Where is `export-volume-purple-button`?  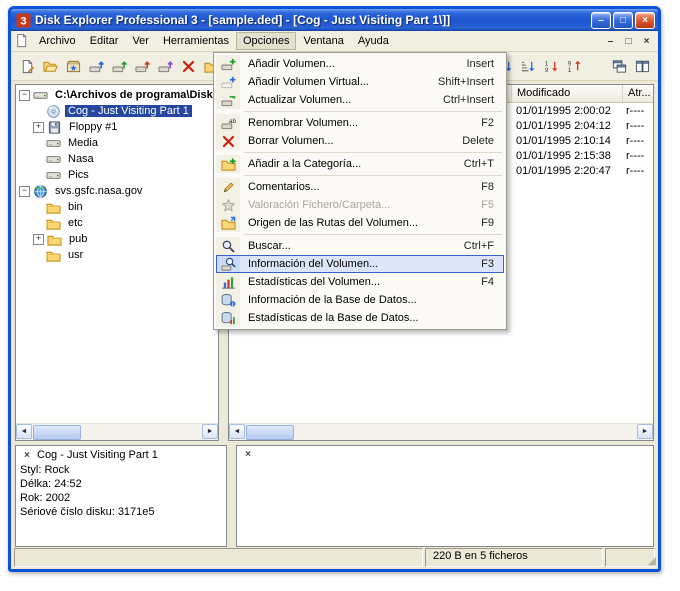 export-volume-purple-button is located at coordinates (165, 66).